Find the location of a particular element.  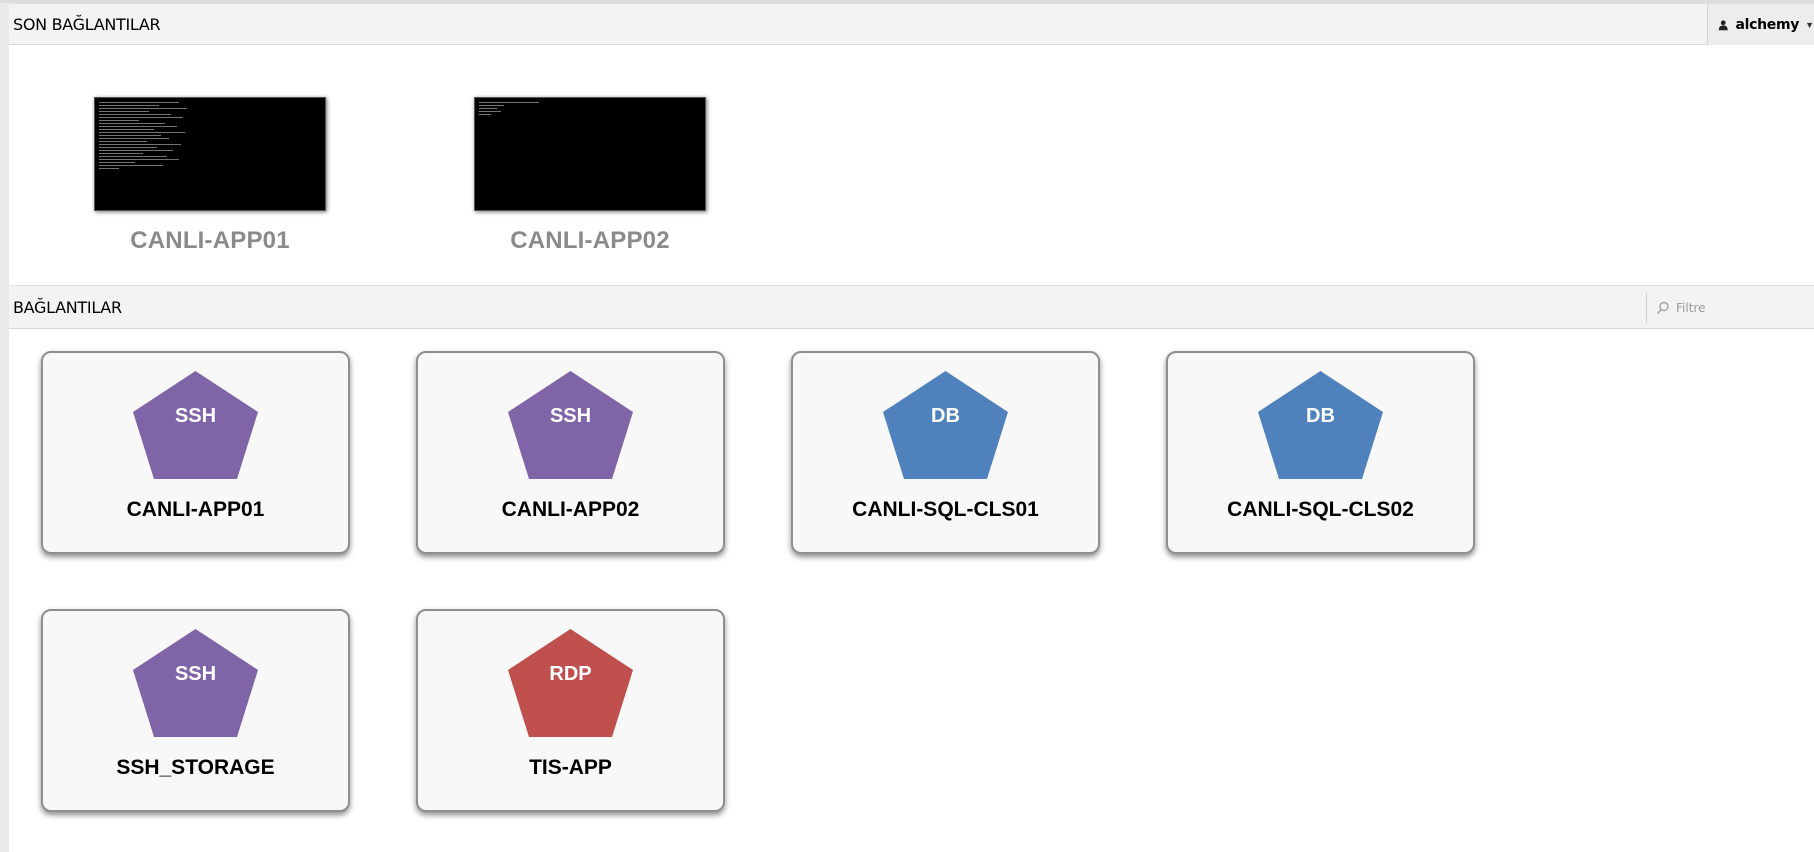

recent-connections-title: SON BAĞLANTILAR is located at coordinates (87, 24).